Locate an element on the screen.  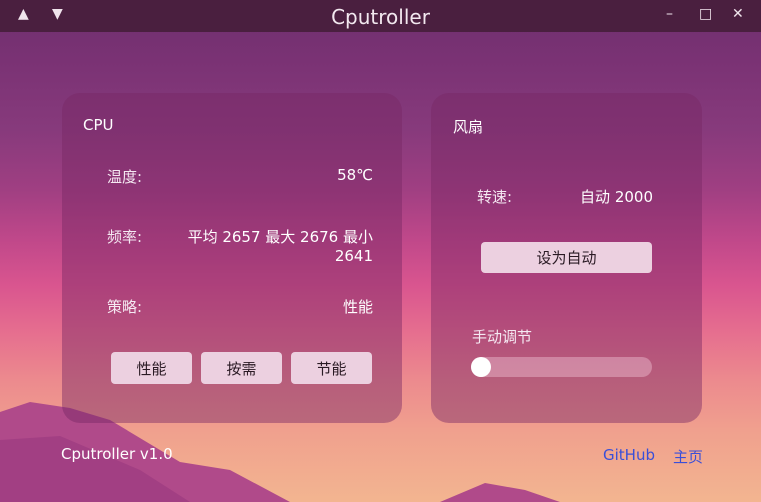
fan-speed-value: 自动 2000 is located at coordinates (616, 197).